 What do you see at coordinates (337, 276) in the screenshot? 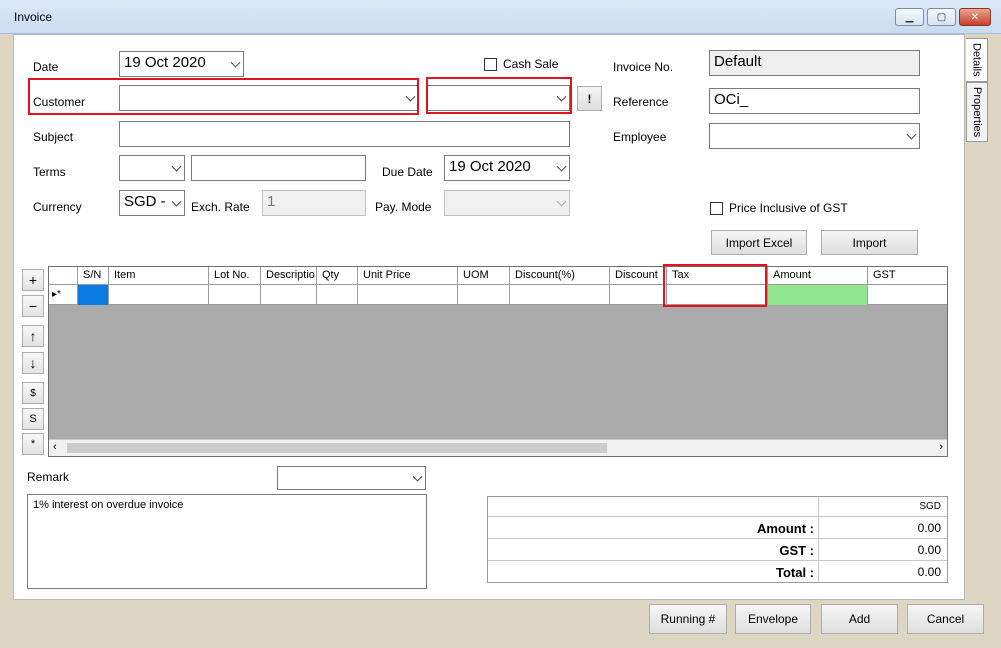
I see `column-header-qty: Qty` at bounding box center [337, 276].